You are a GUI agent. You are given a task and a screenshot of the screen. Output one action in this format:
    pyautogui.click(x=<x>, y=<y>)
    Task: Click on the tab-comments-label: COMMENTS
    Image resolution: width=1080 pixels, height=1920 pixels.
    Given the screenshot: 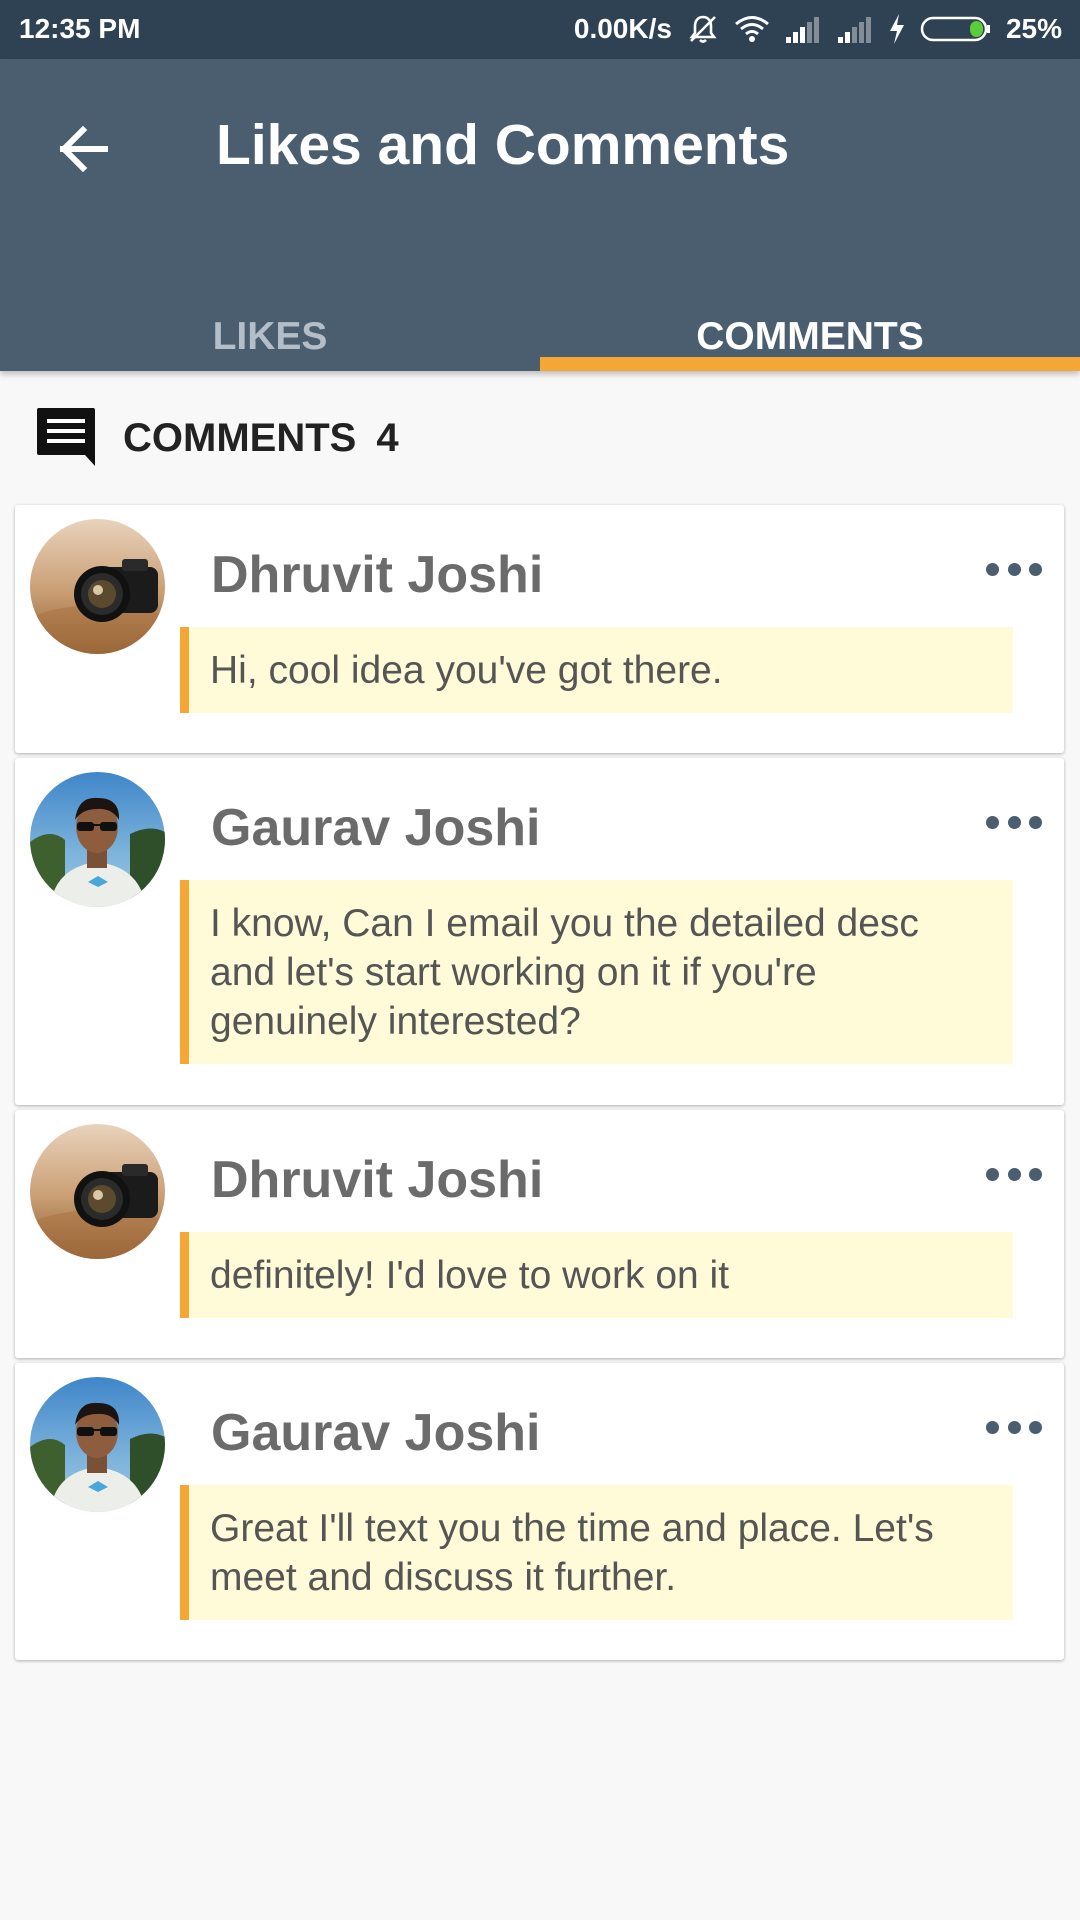 What is the action you would take?
    pyautogui.click(x=810, y=336)
    